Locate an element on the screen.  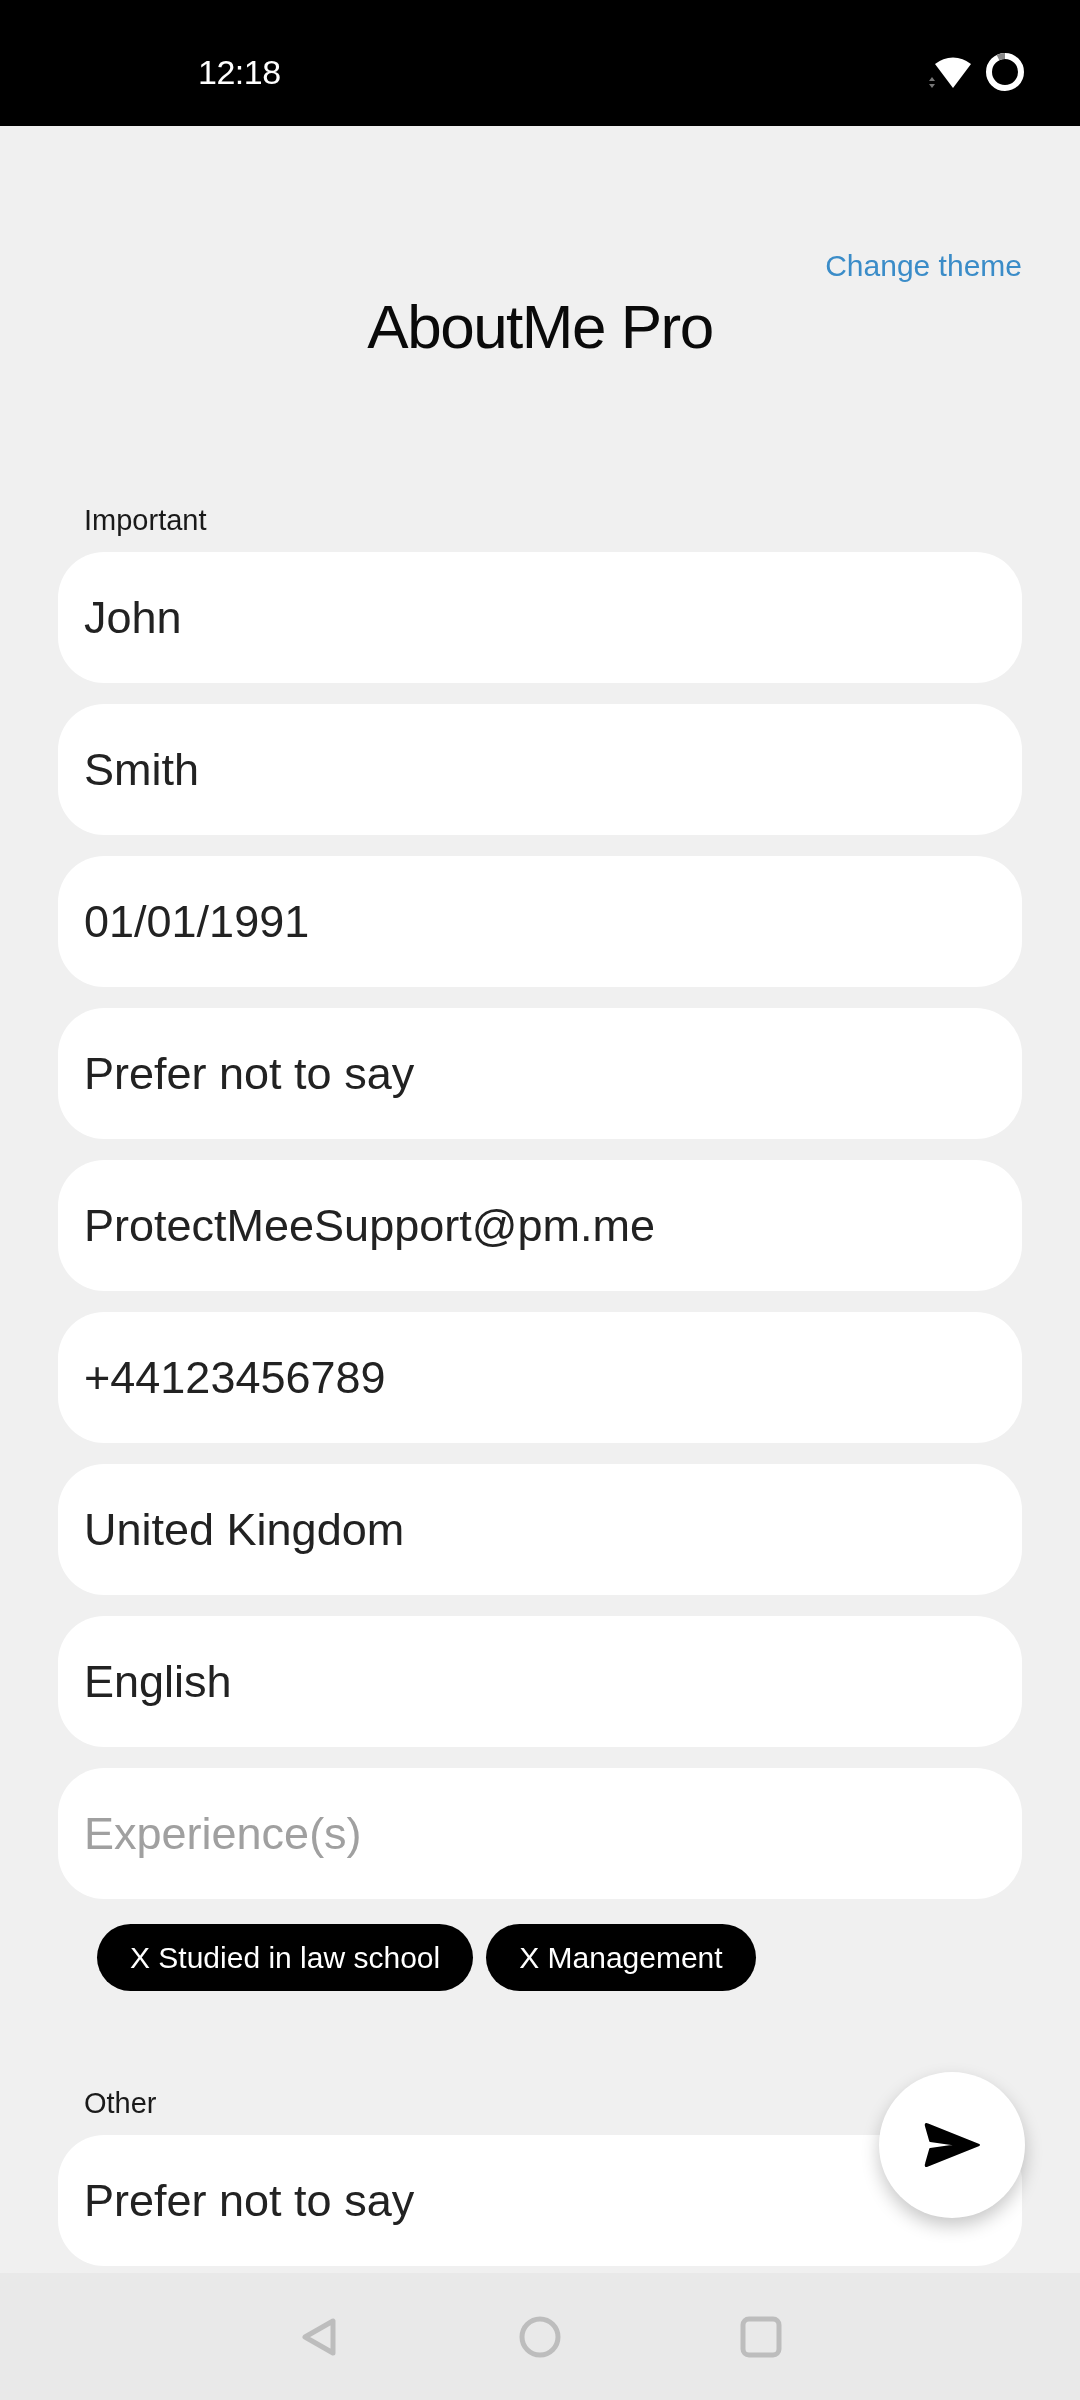
text-field: English is located at coordinates (540, 1681).